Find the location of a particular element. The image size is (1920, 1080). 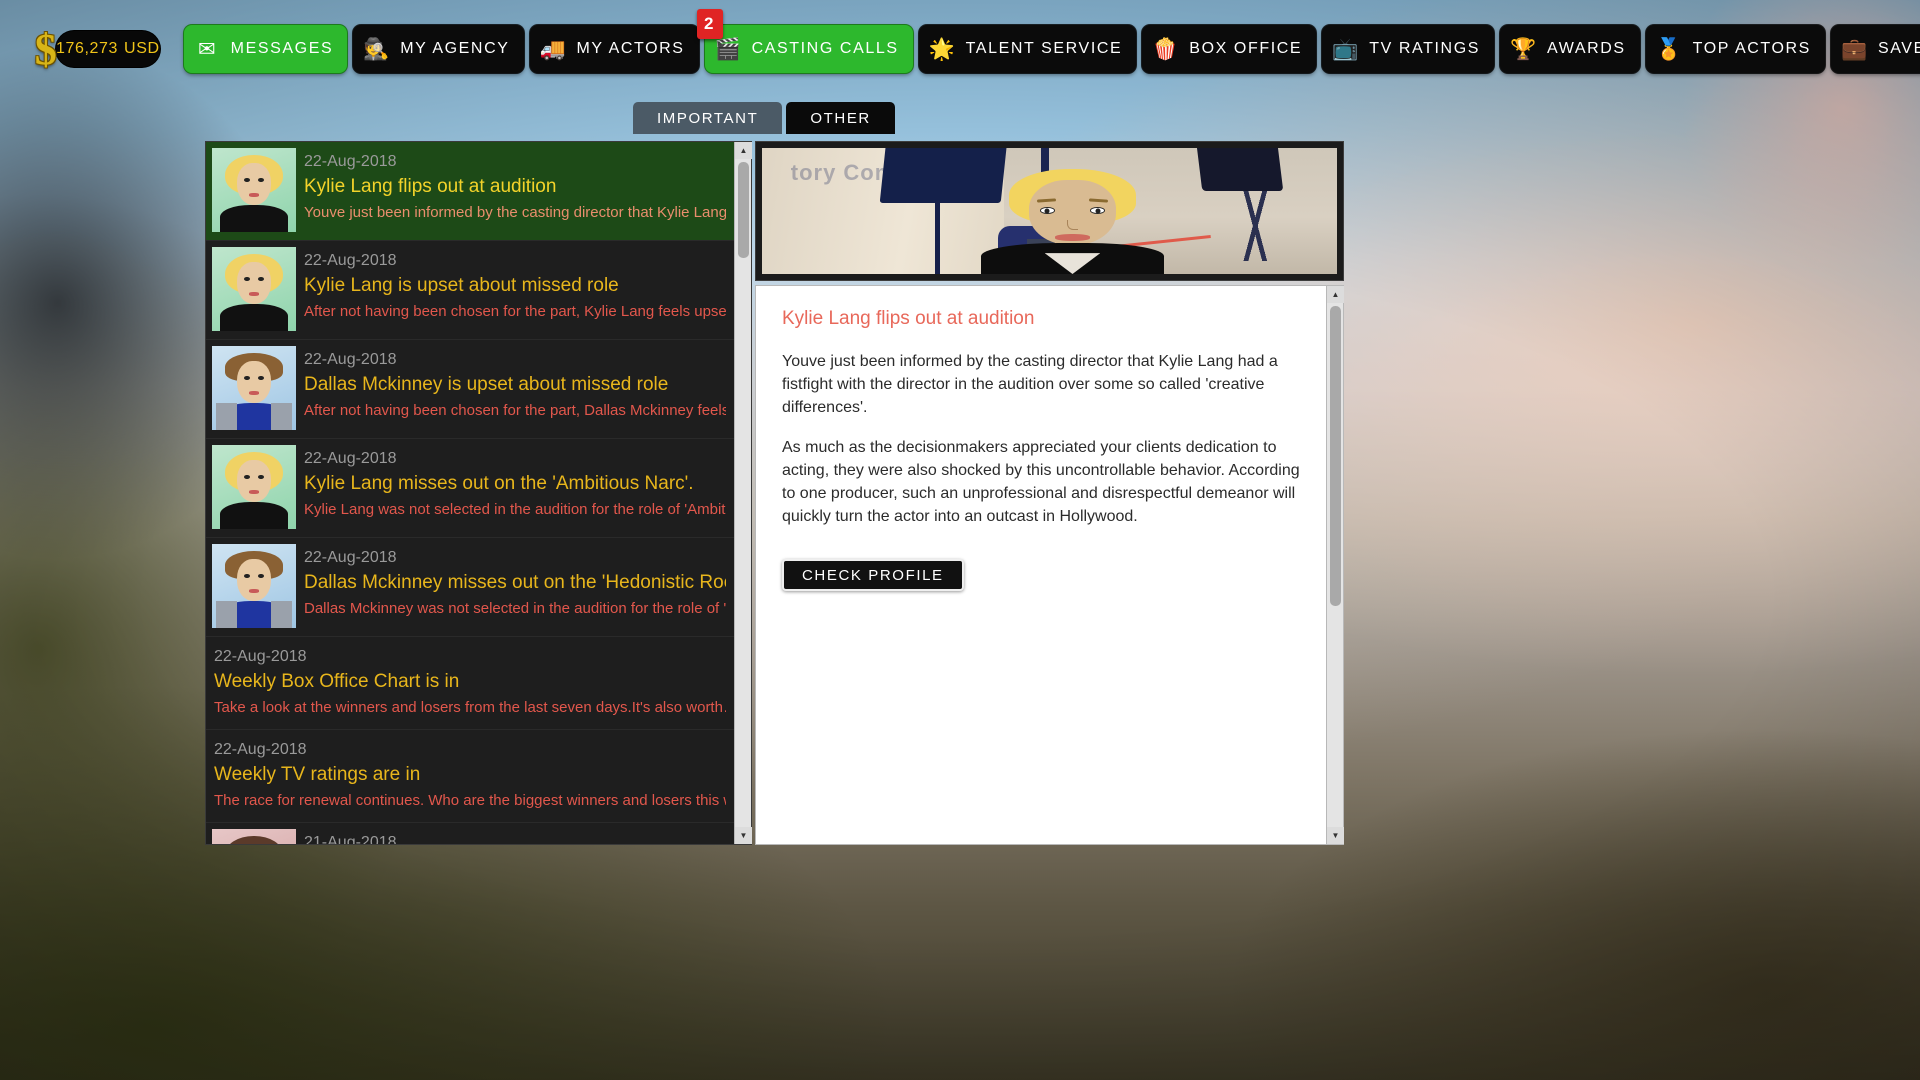

podium-icon: 🏅 is located at coordinates (1669, 49).